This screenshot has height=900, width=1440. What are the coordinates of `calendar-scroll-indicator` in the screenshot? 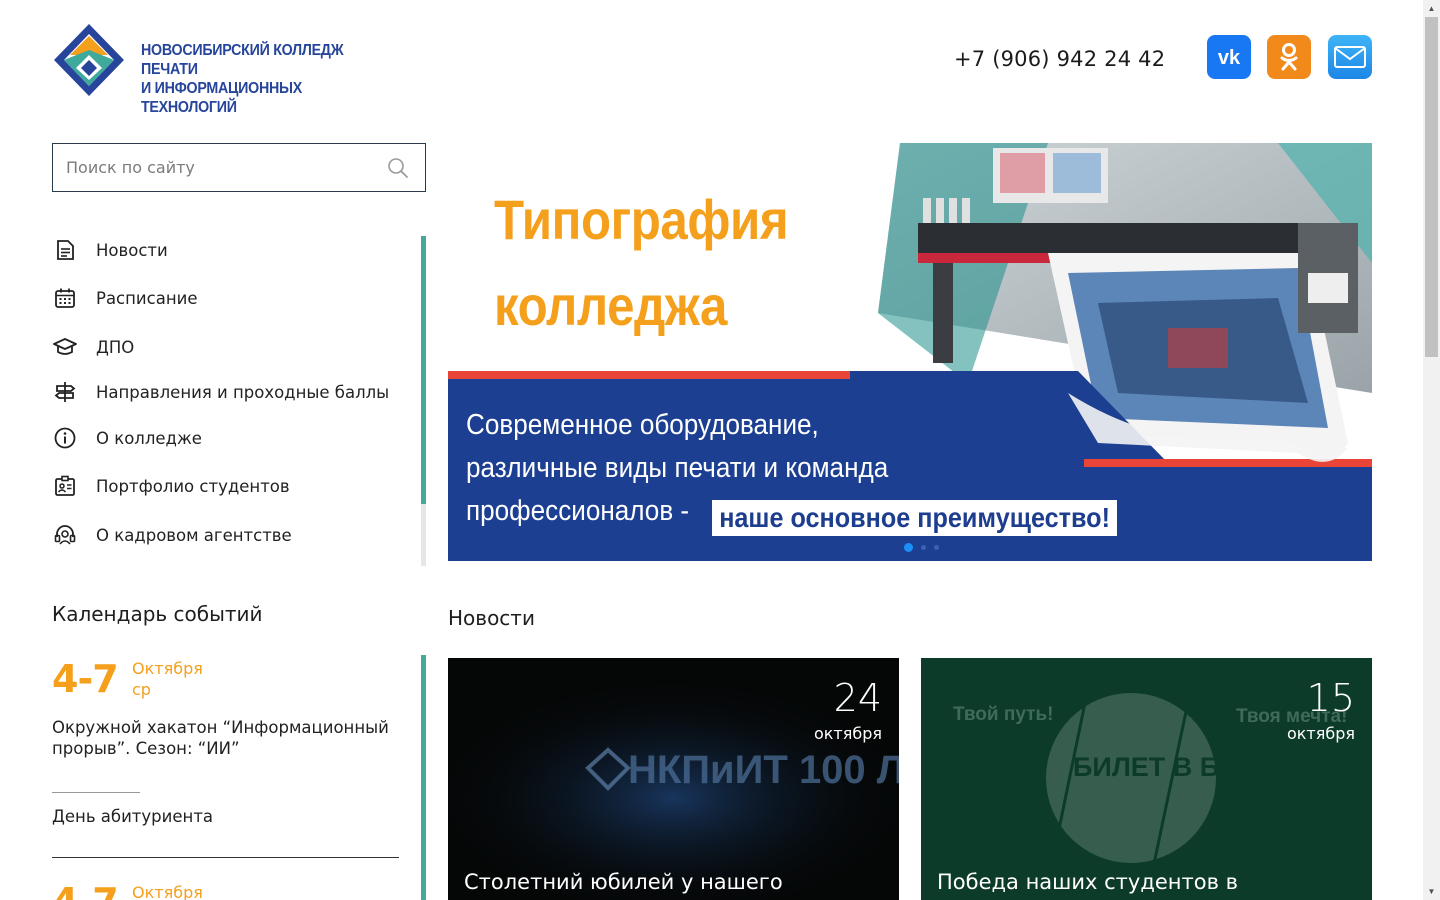 It's located at (423, 777).